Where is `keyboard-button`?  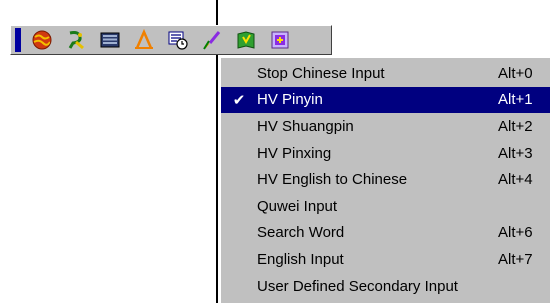
keyboard-button is located at coordinates (110, 40).